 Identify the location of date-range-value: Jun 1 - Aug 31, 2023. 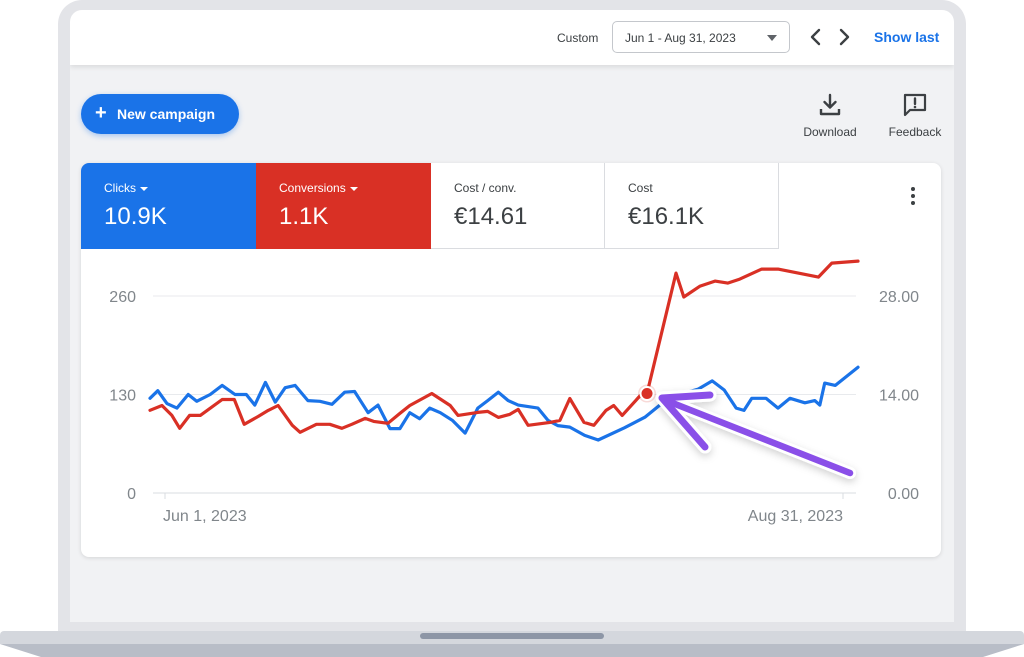
(680, 38).